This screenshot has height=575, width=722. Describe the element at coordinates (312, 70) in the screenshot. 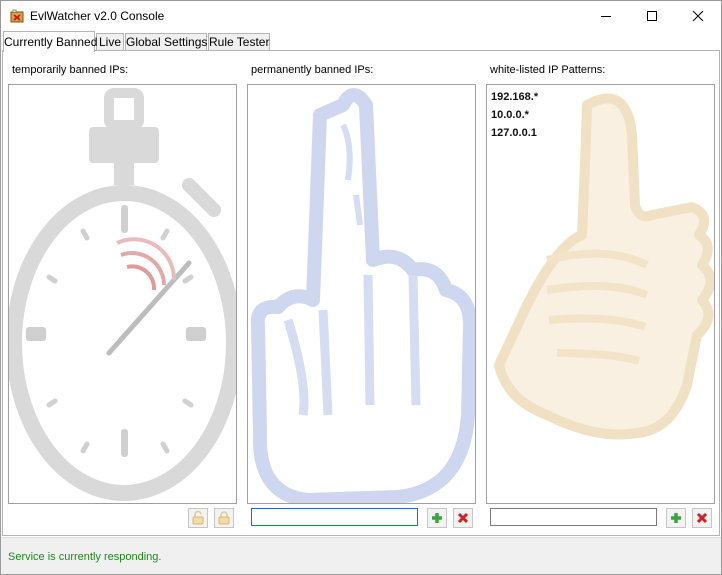

I see `permanent-caption: permanently banned IPs:` at that location.